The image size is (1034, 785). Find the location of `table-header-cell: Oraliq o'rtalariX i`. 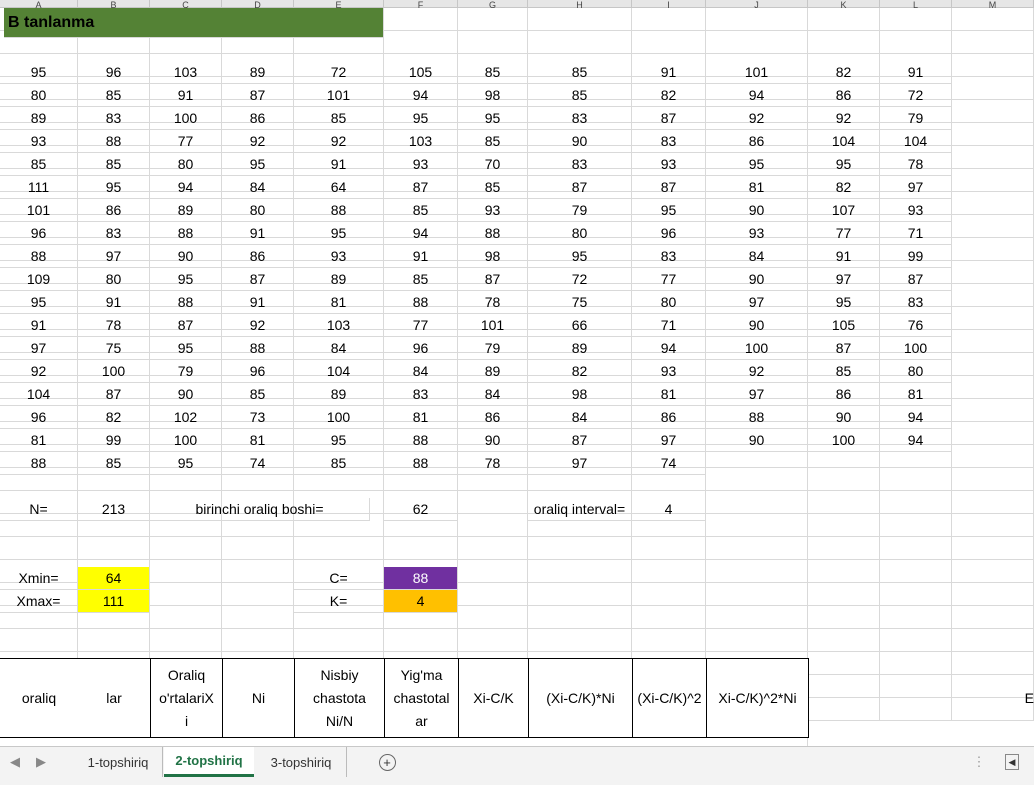

table-header-cell: Oraliq o'rtalariX i is located at coordinates (186, 698).